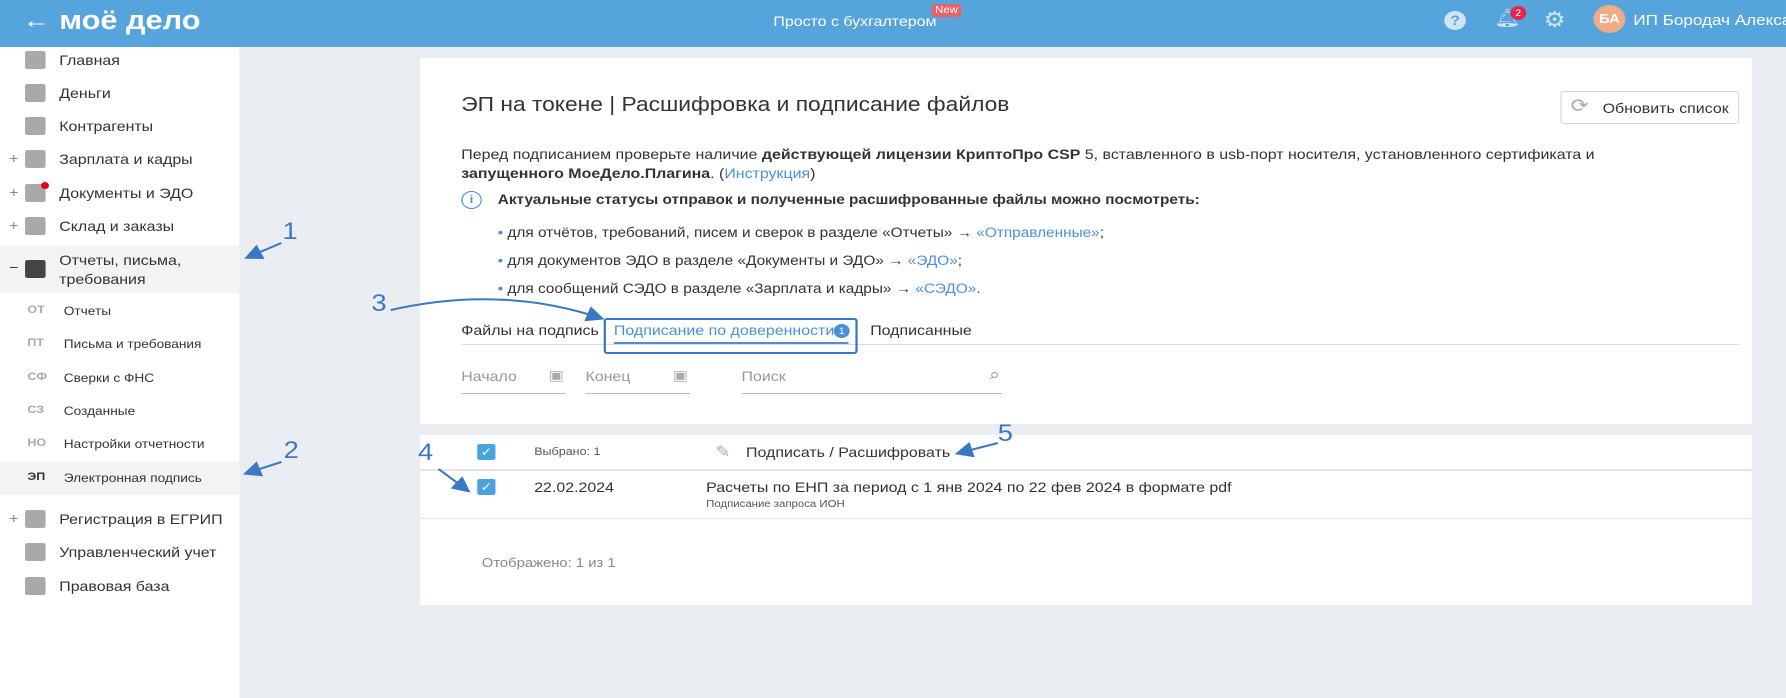 This screenshot has width=1786, height=698. I want to click on annotation-2: 2, so click(291, 450).